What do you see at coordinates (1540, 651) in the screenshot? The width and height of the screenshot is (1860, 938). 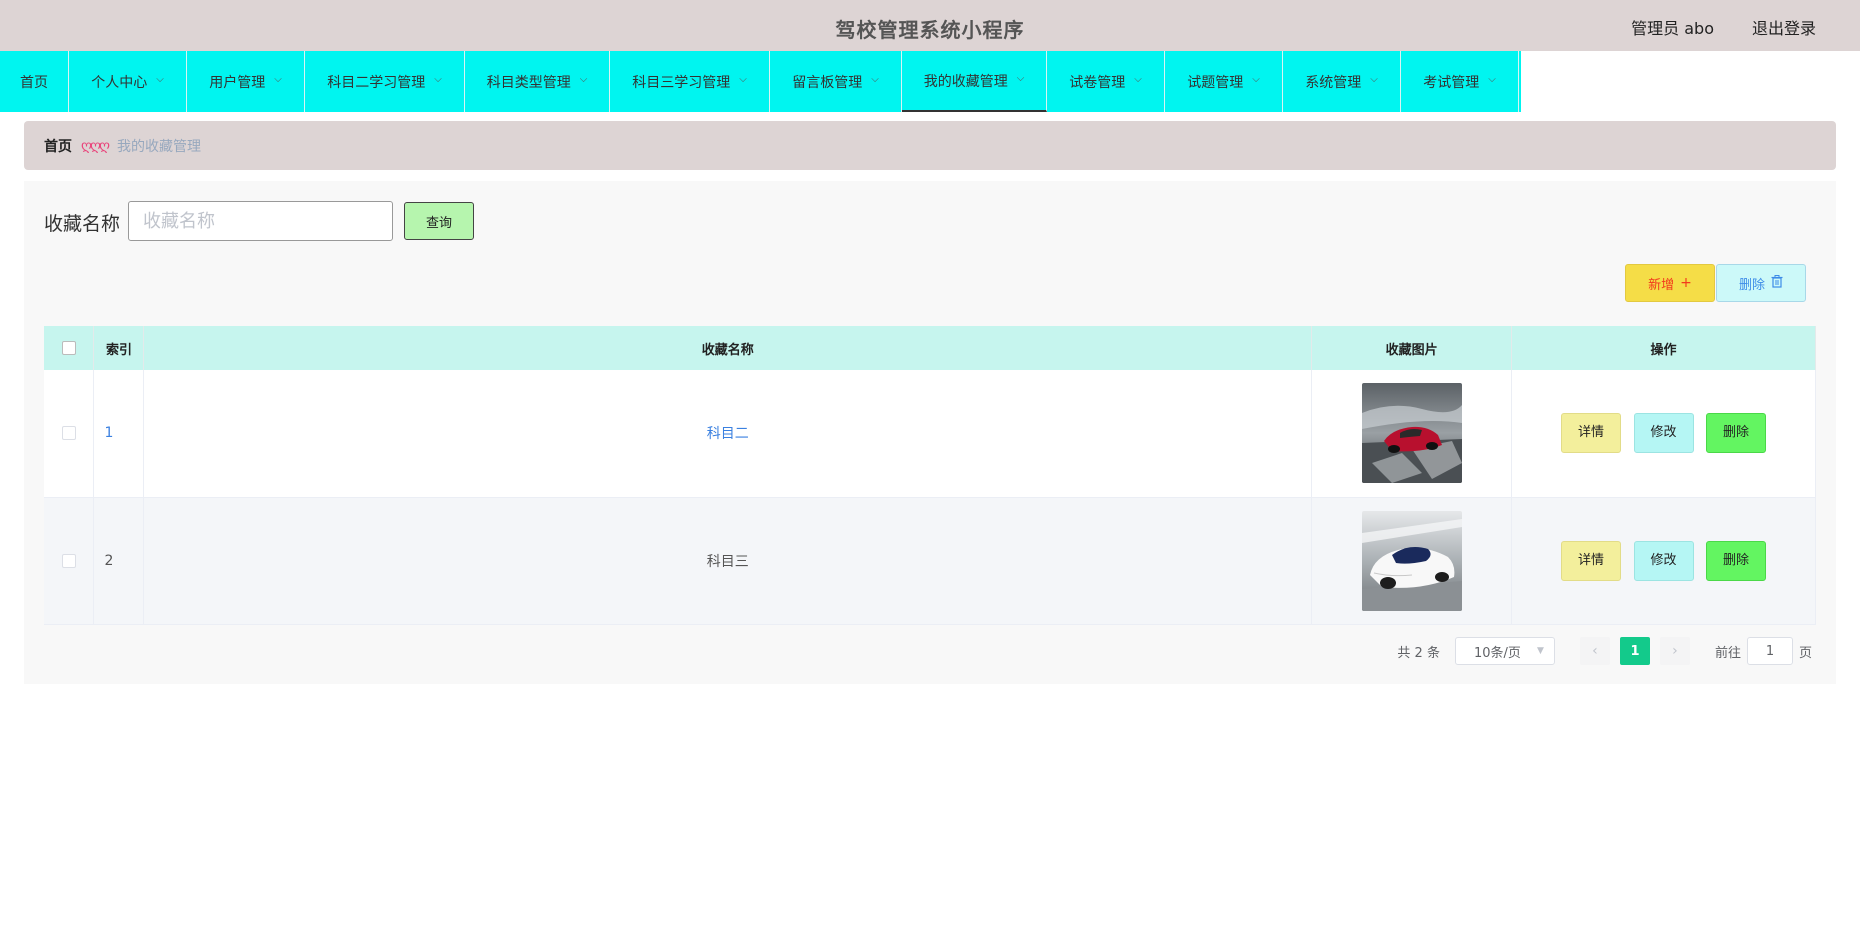 I see `chevron-down-icon: ▼` at bounding box center [1540, 651].